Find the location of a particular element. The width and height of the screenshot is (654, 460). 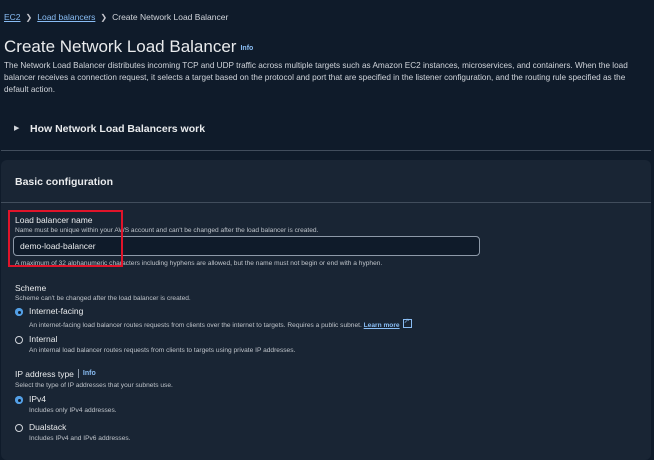

how-it-works-expander: ▶ How Network Load Balancers work is located at coordinates (326, 132).